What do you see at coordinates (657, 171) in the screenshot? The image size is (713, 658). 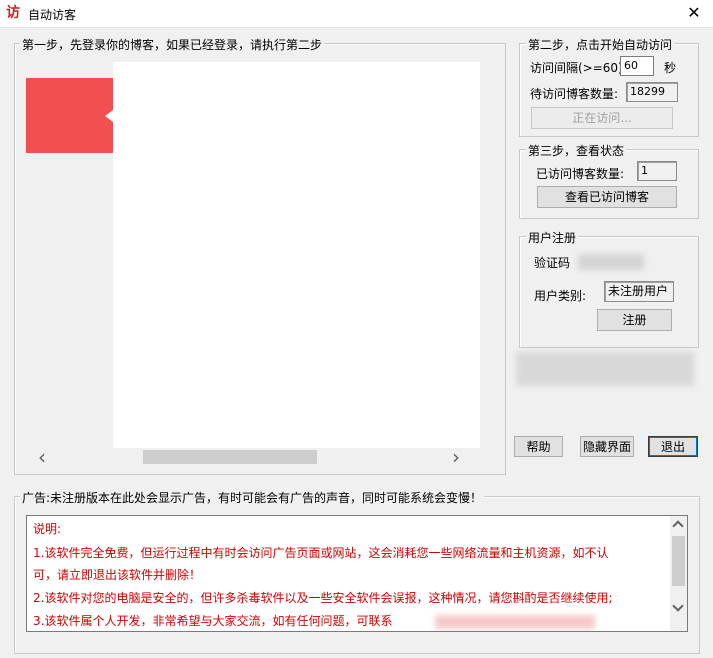 I see `visited-count: 1` at bounding box center [657, 171].